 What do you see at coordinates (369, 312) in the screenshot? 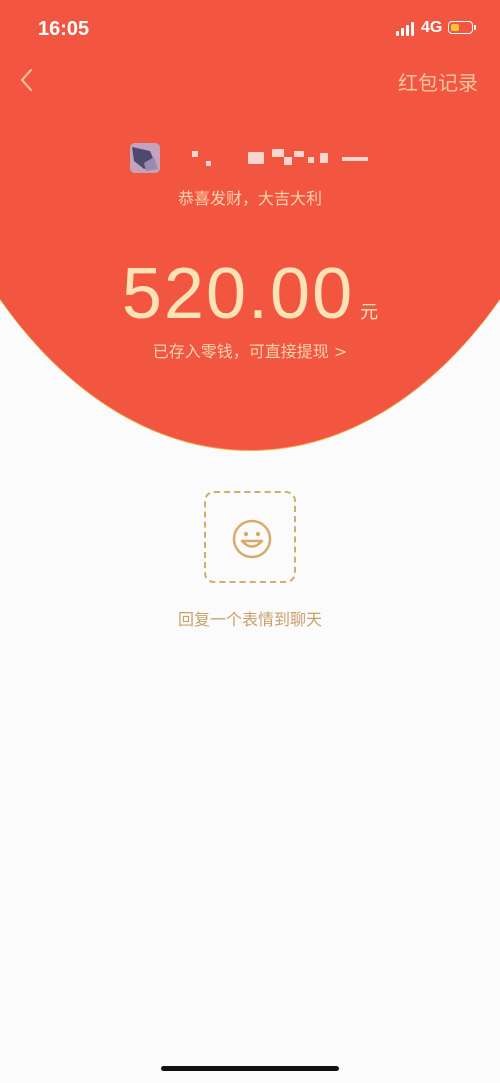
I see `currency-unit: 元` at bounding box center [369, 312].